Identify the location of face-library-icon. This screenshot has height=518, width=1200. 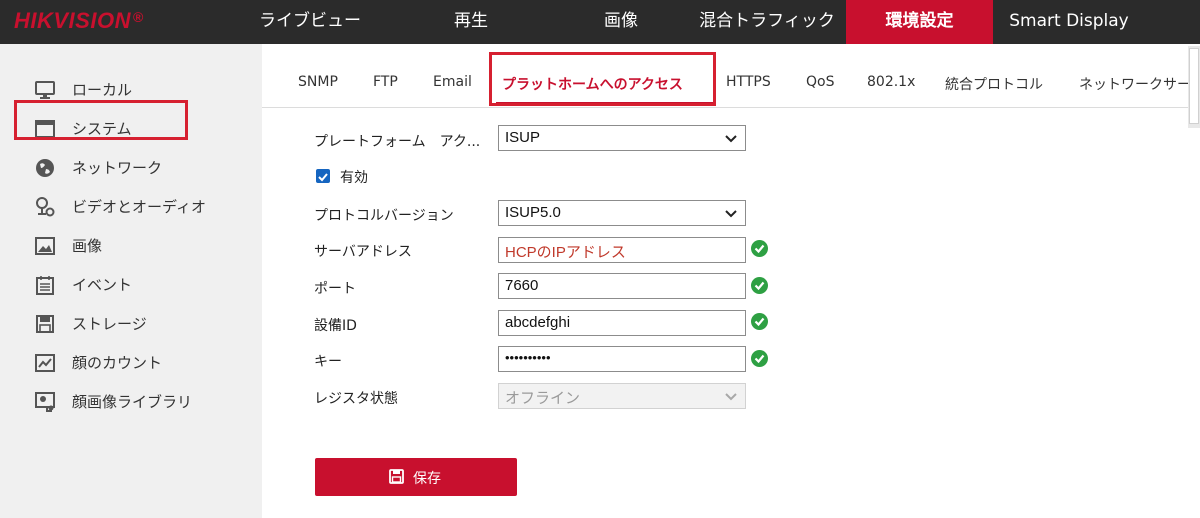
(45, 402).